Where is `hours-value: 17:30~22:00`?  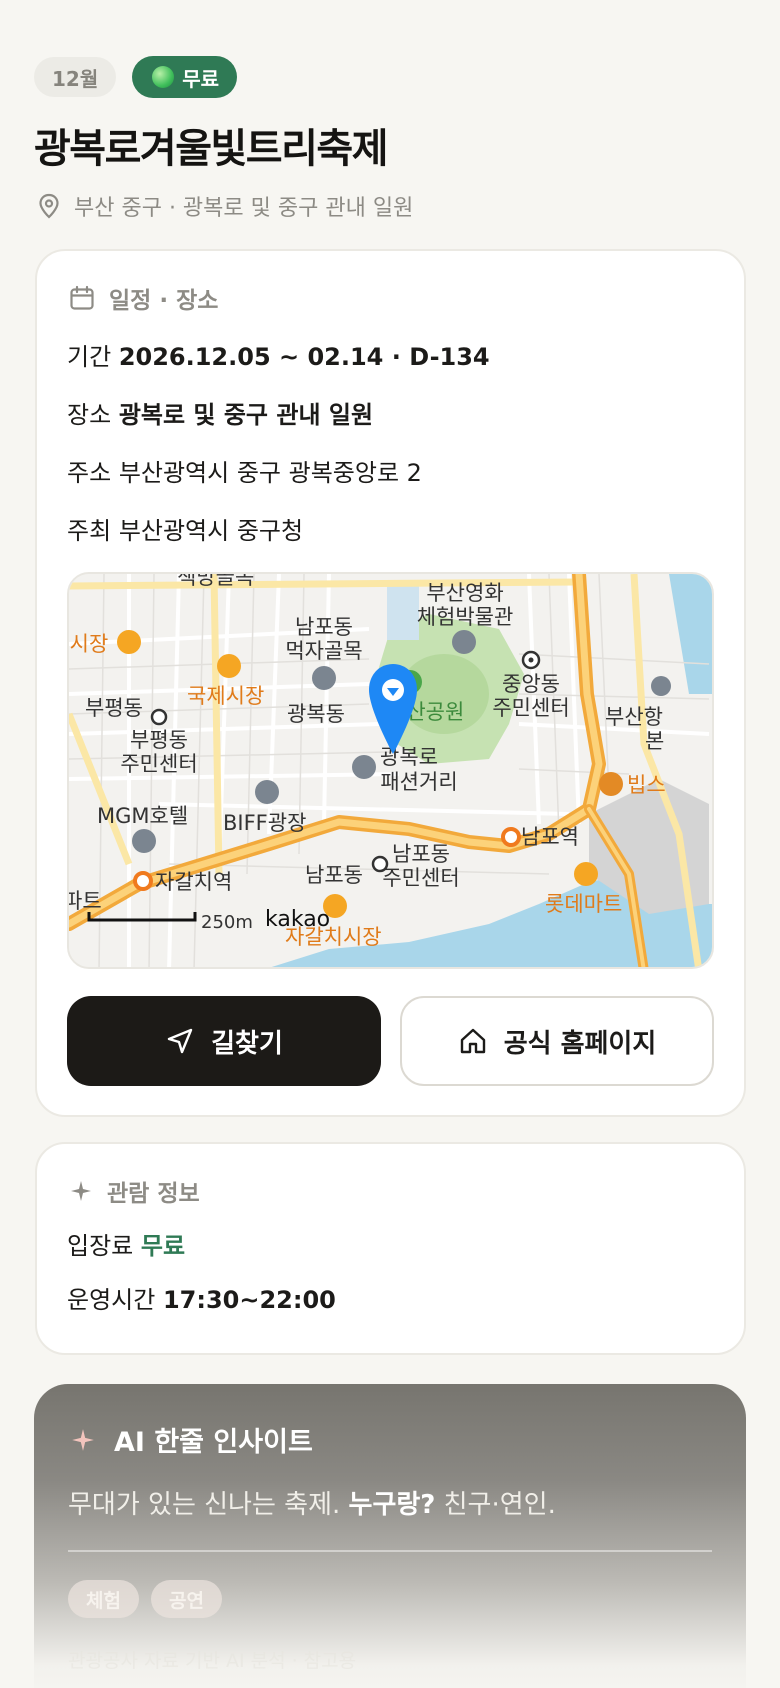 hours-value: 17:30~22:00 is located at coordinates (249, 1300).